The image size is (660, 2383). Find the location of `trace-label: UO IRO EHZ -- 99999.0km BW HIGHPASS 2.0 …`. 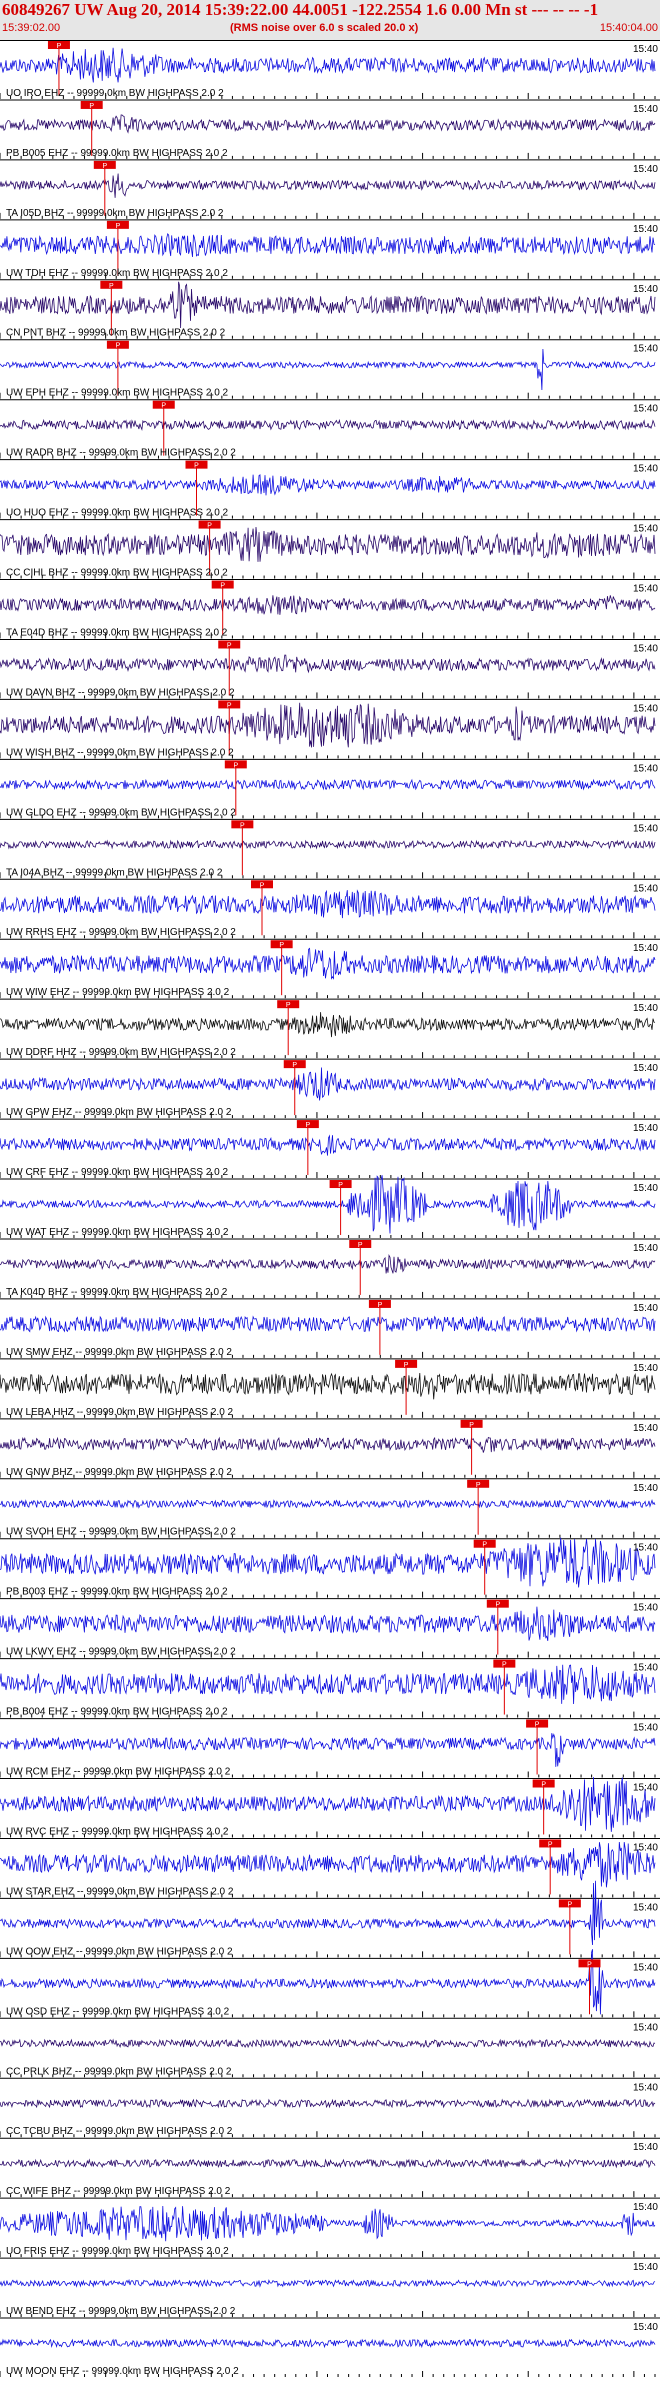

trace-label: UO IRO EHZ -- 99999.0km BW HIGHPASS 2.0 … is located at coordinates (115, 93).